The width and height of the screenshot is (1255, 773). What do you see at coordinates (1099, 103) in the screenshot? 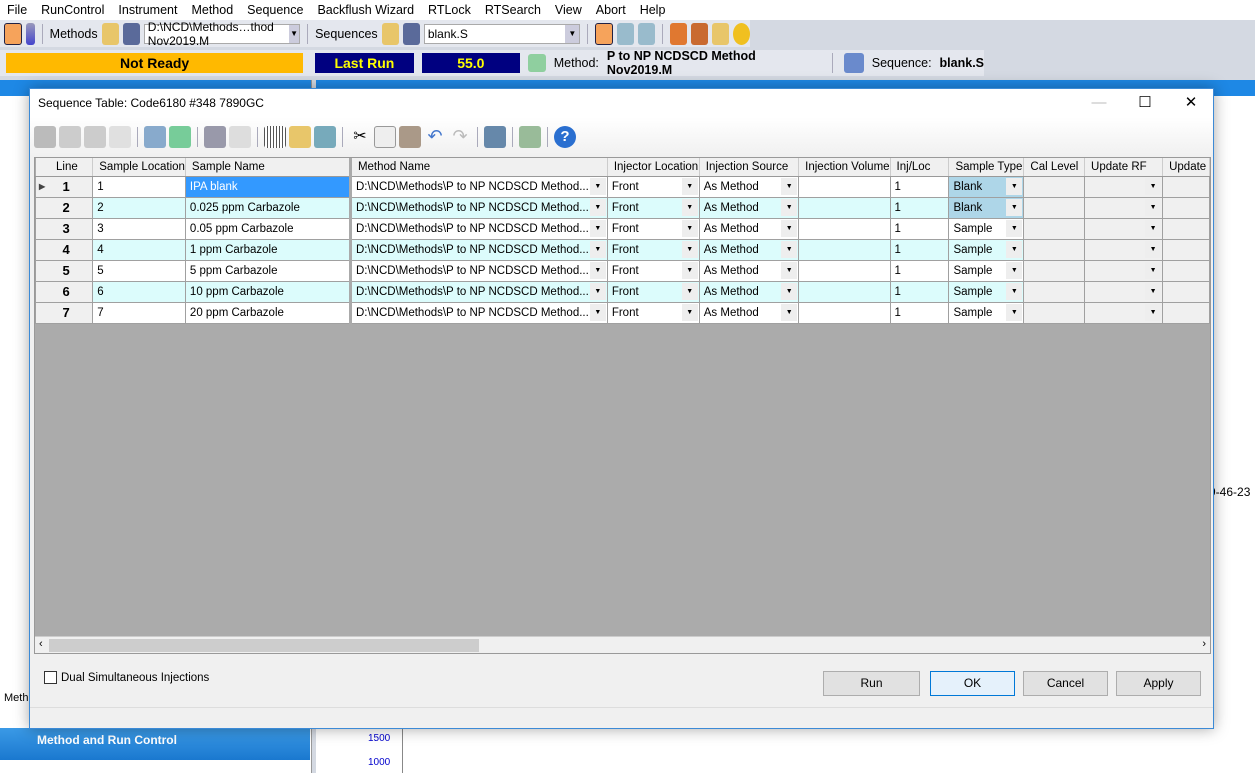
I see `minimize-button: —` at bounding box center [1099, 103].